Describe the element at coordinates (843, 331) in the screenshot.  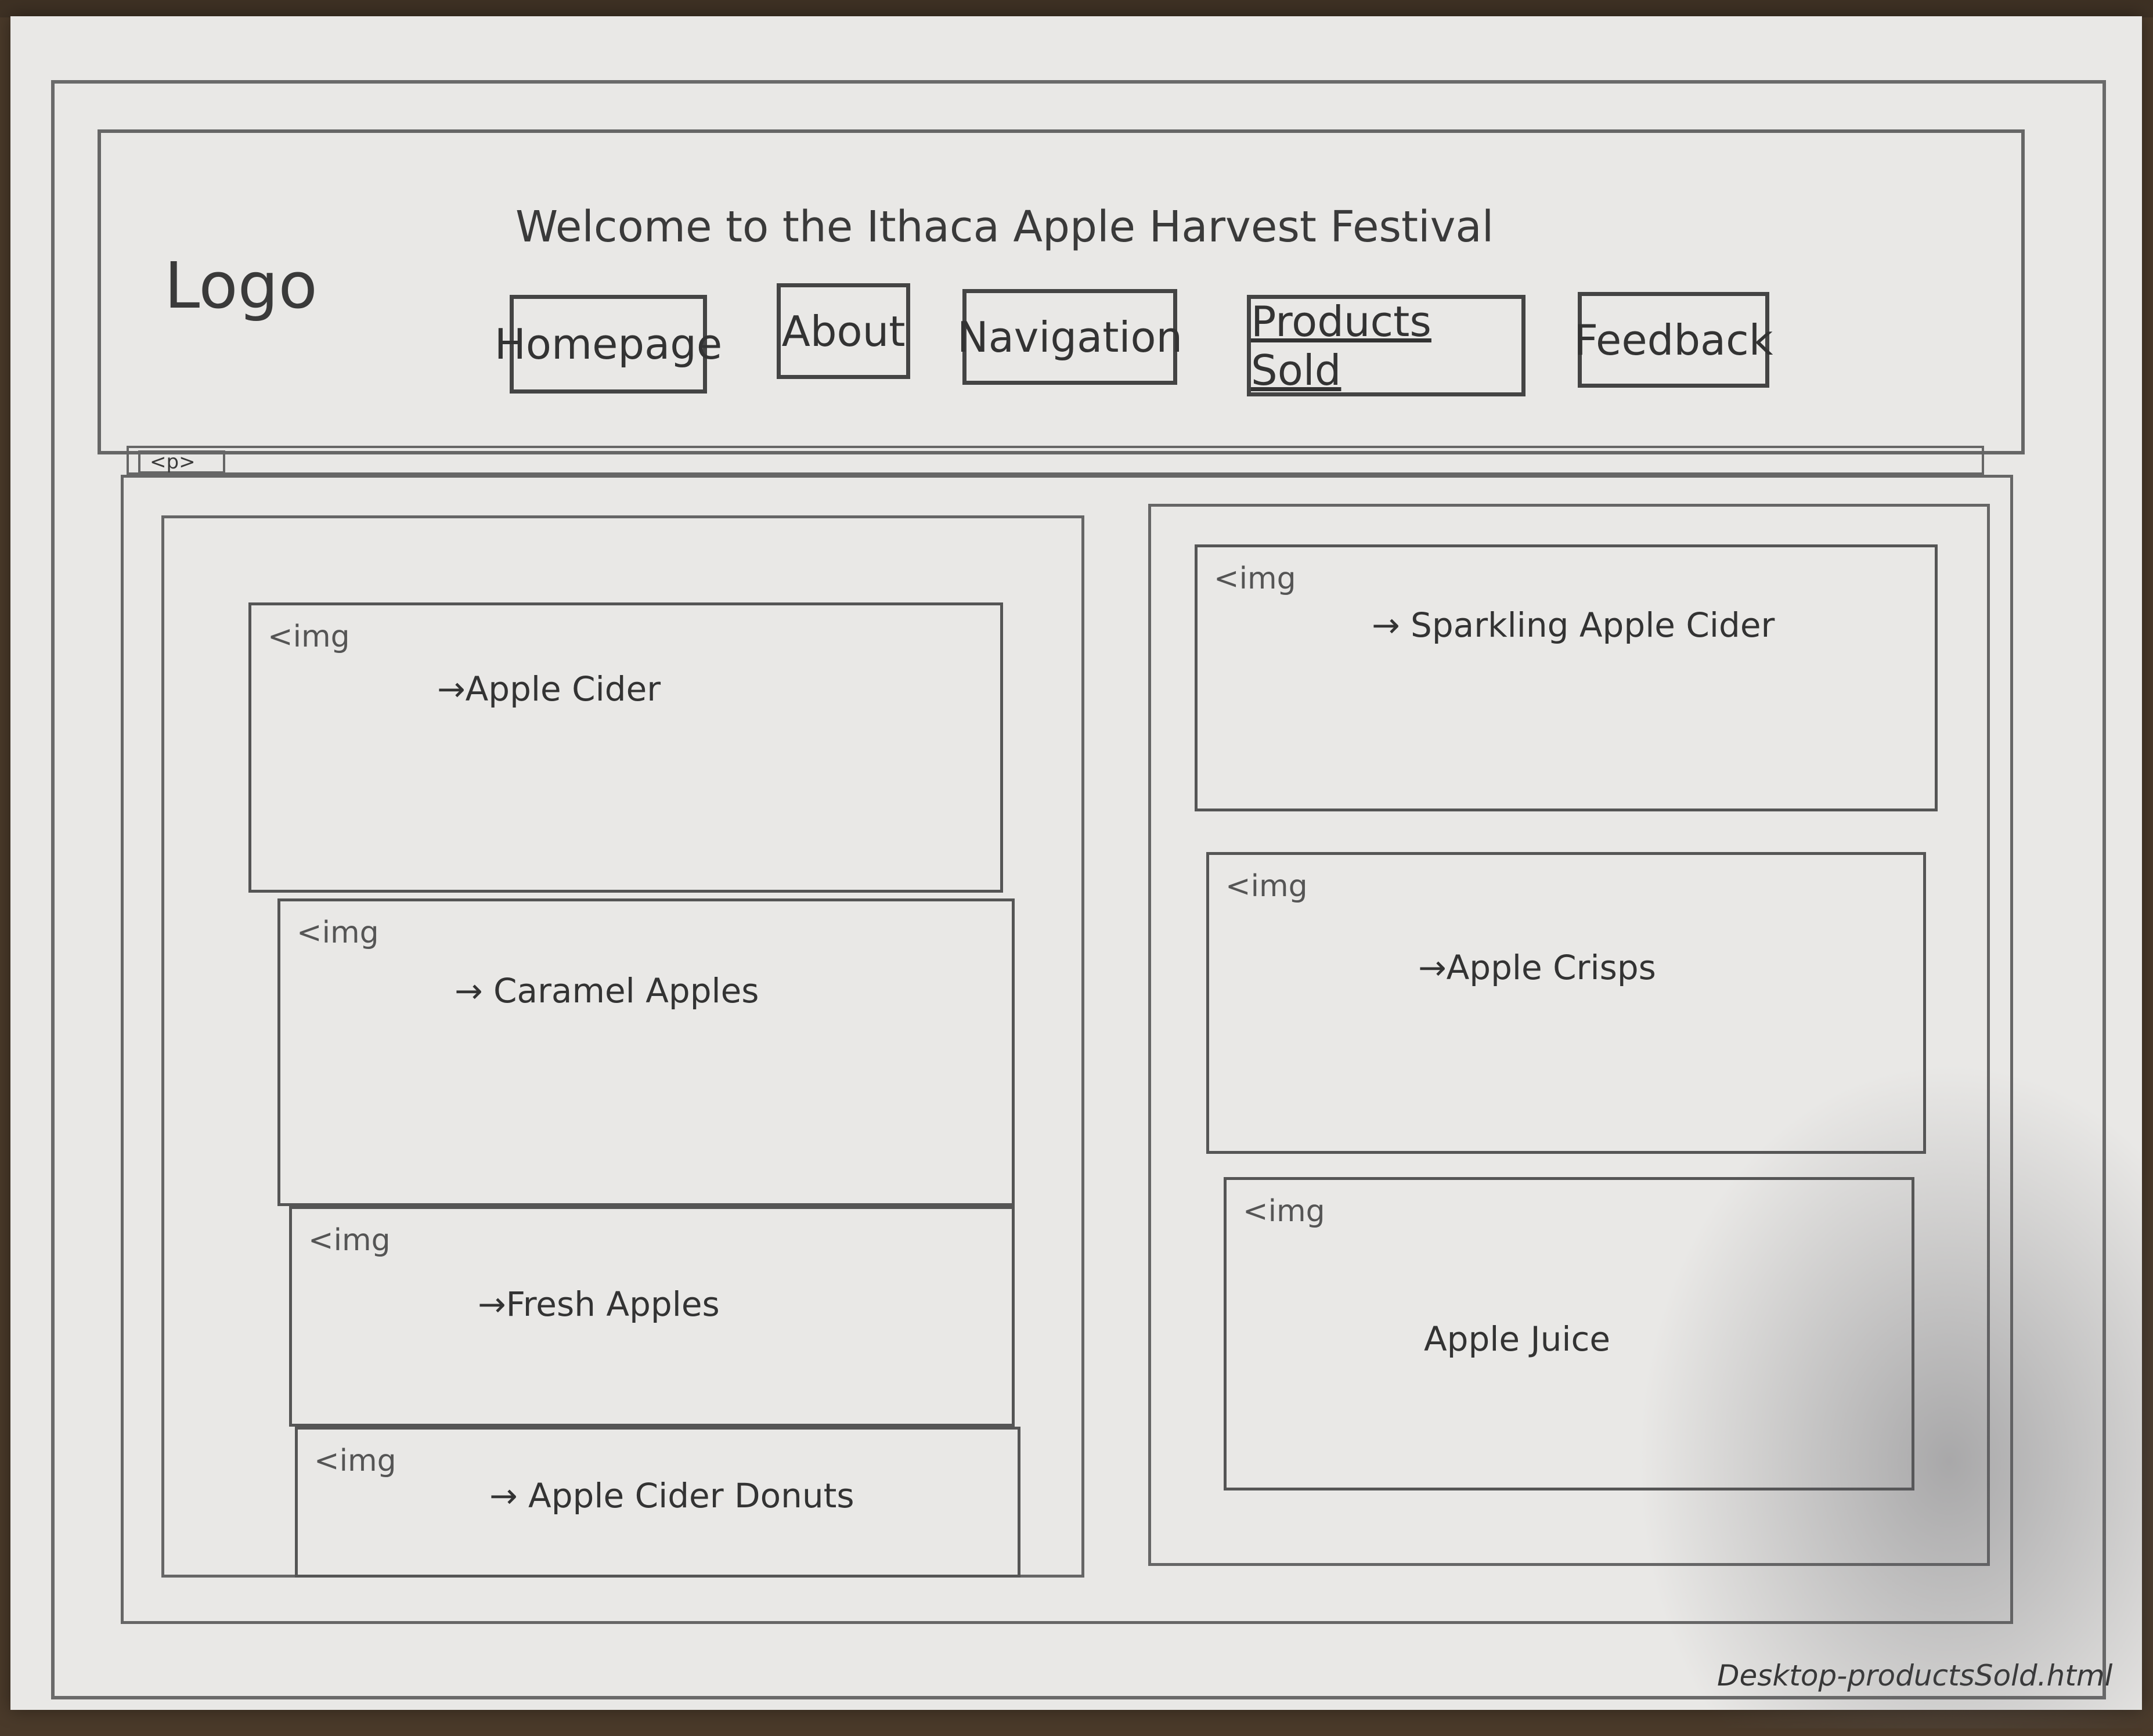
I see `nav-about-button: About` at that location.